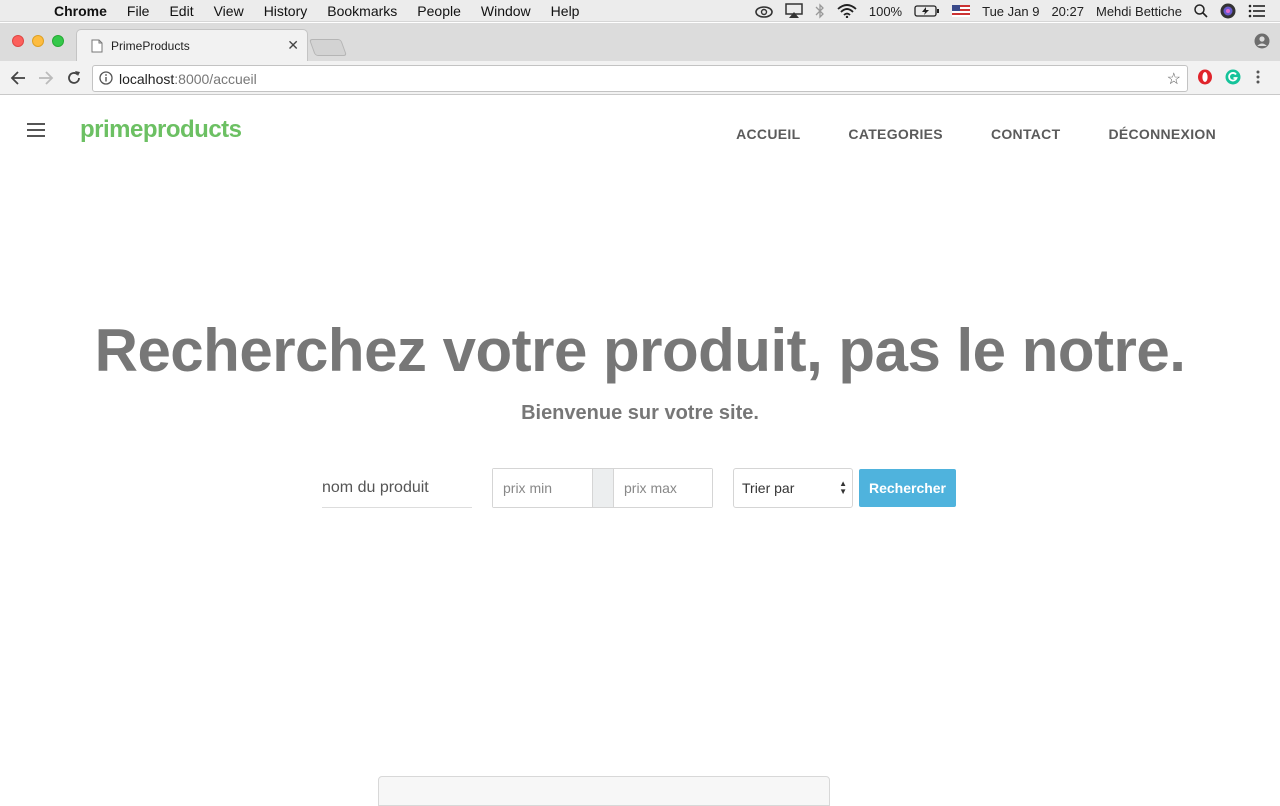  Describe the element at coordinates (38, 41) in the screenshot. I see `window-minimize-button` at that location.